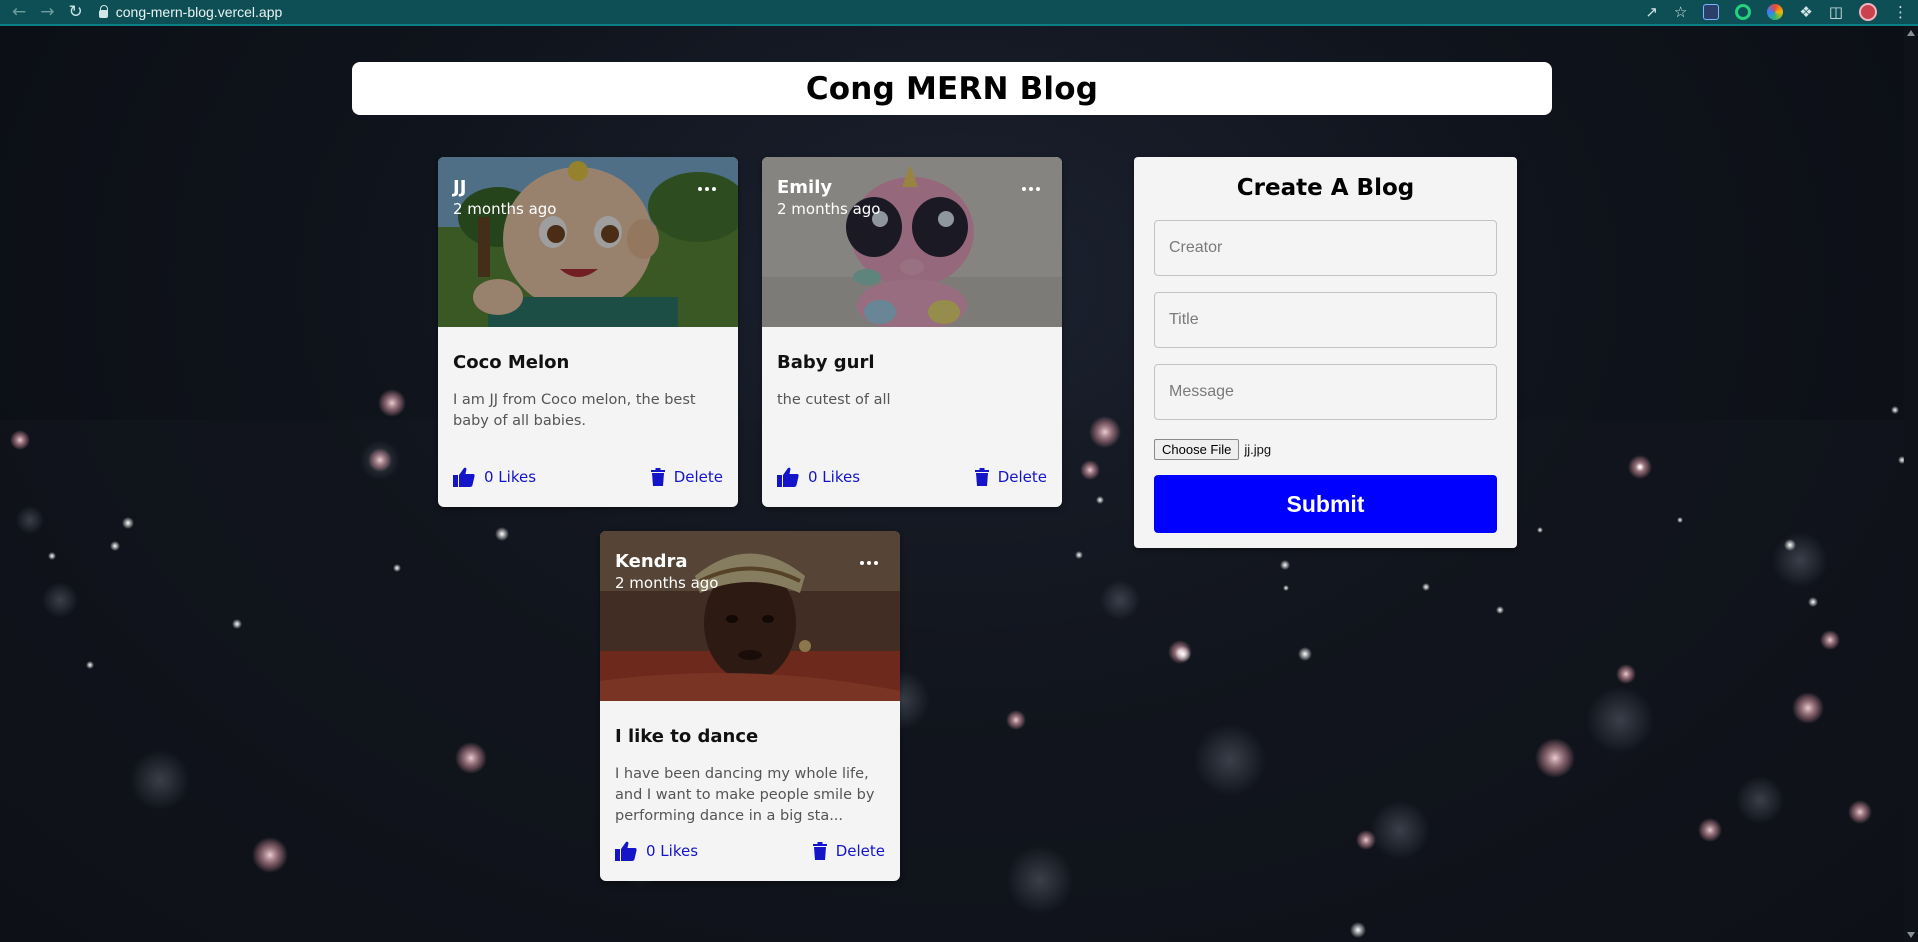 Image resolution: width=1918 pixels, height=942 pixels. I want to click on circle-extension-icon, so click(1743, 12).